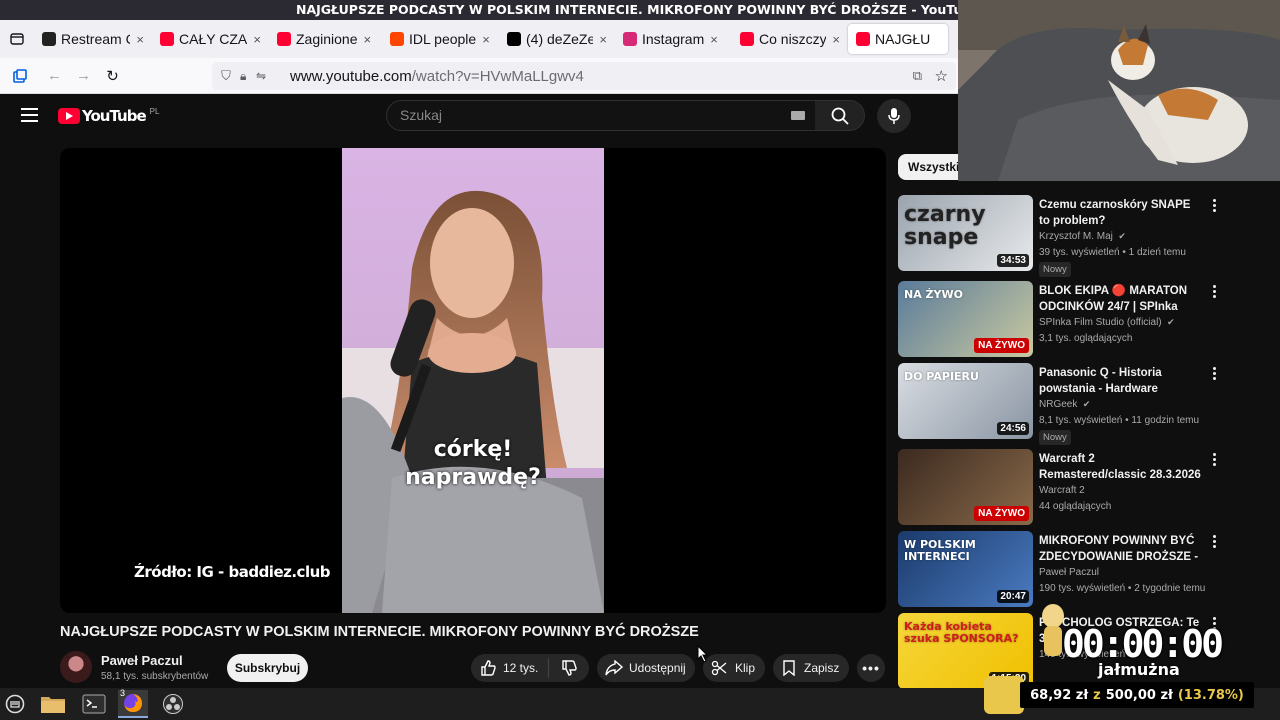  I want to click on tab-label: Zaginione, so click(327, 39).